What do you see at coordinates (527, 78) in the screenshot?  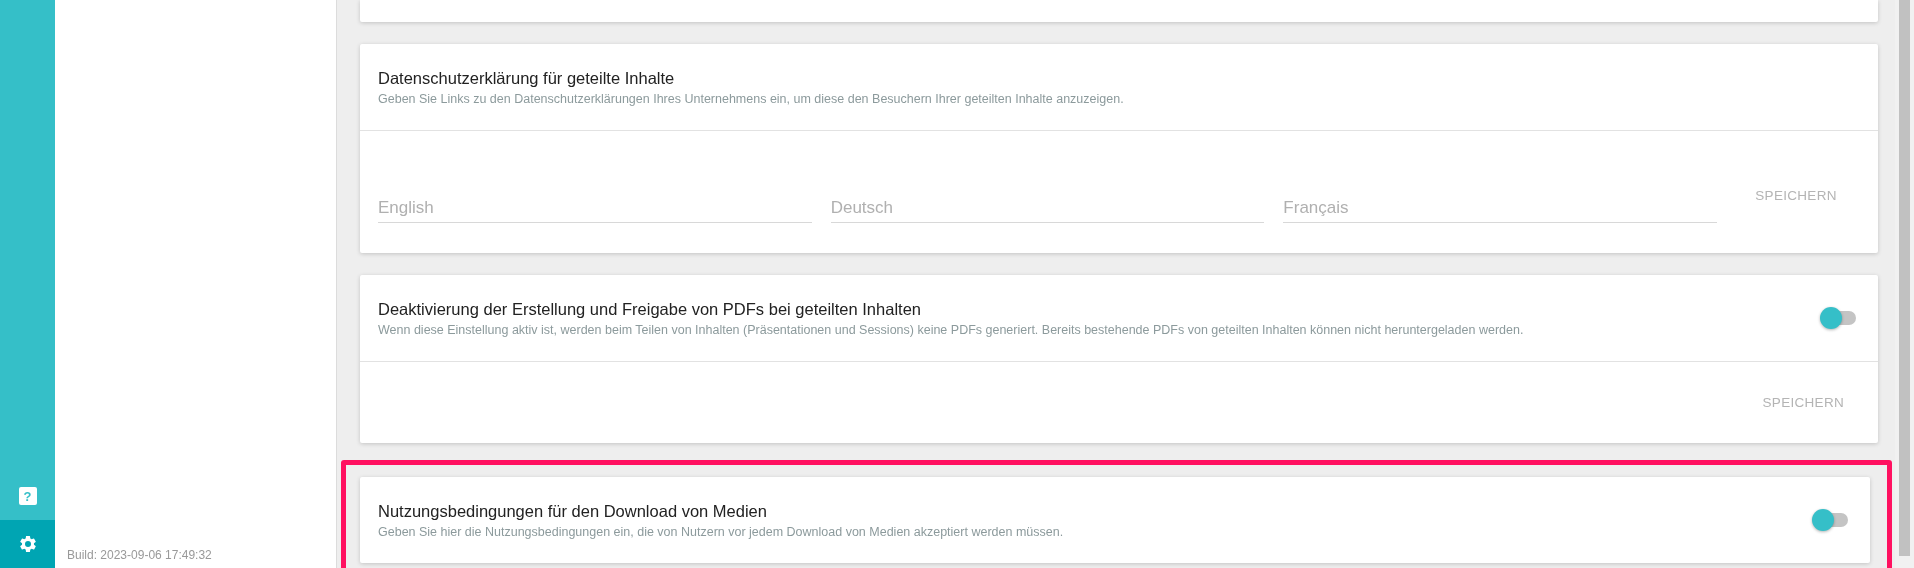 I see `card-title: Datenschutzerklärung für geteilte Inhalte` at bounding box center [527, 78].